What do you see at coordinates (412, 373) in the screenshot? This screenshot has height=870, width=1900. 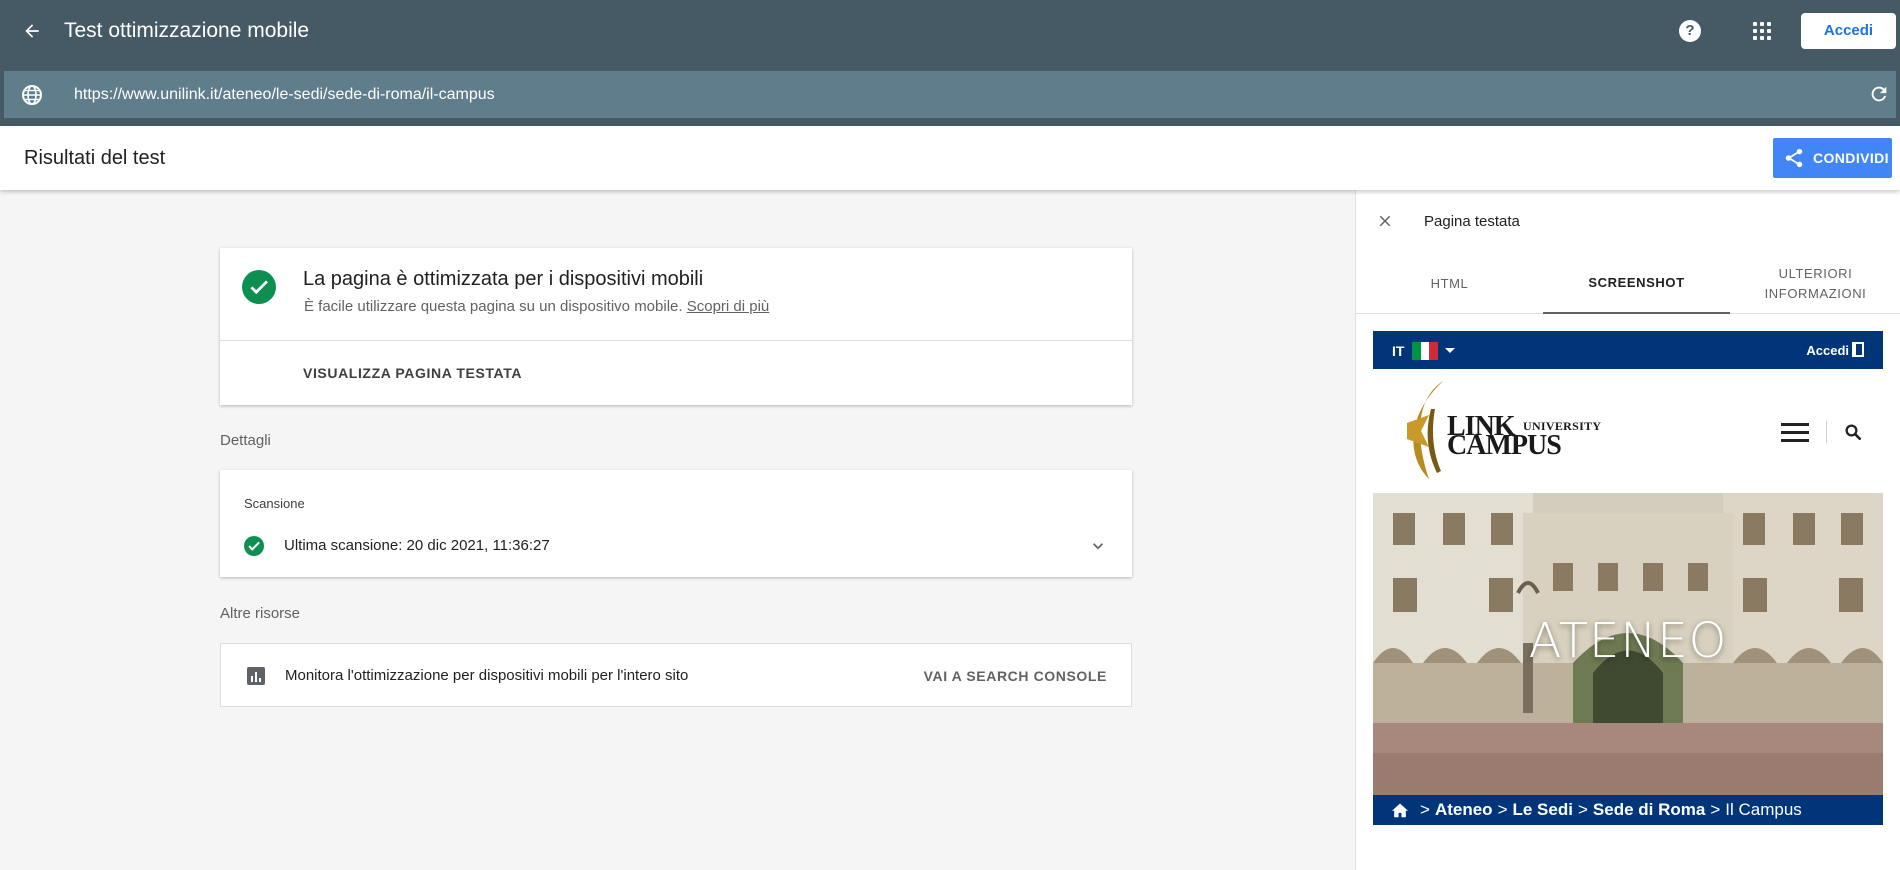 I see `view-tested-page-button: VISUALIZZA PAGINA TESTATA` at bounding box center [412, 373].